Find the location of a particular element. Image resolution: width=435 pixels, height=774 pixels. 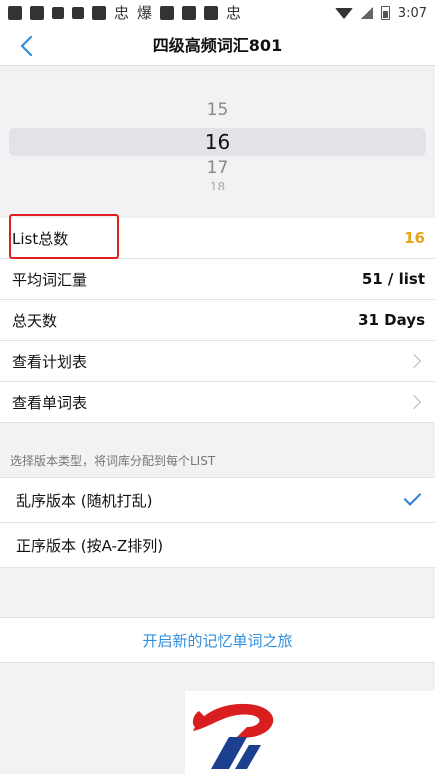

picker-option: 17 is located at coordinates (217, 168).